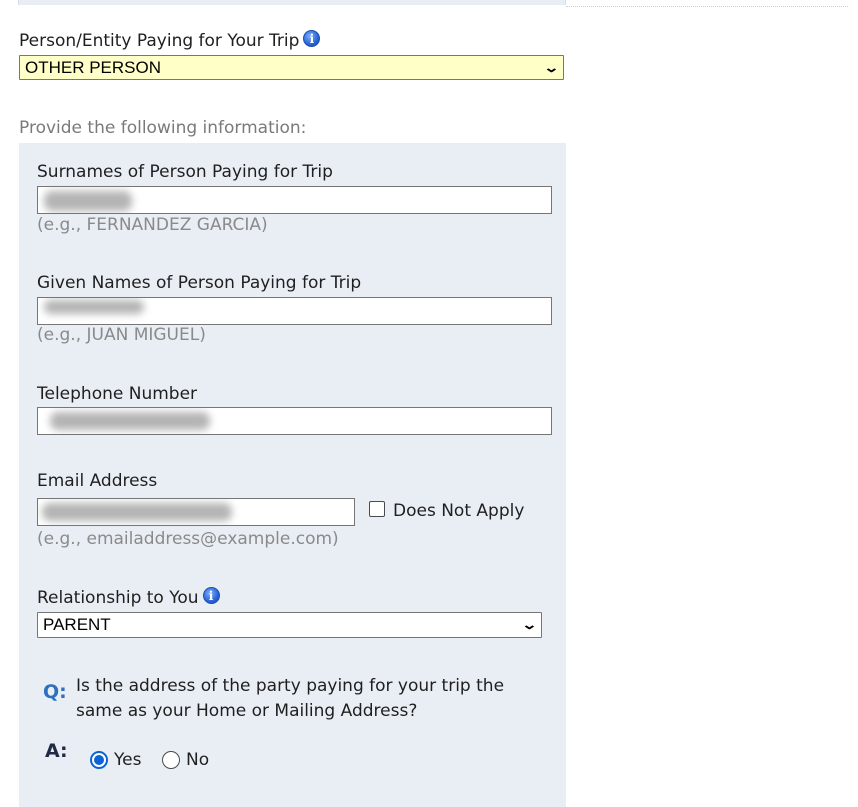  Describe the element at coordinates (55, 692) in the screenshot. I see `question-marker: Q:` at that location.